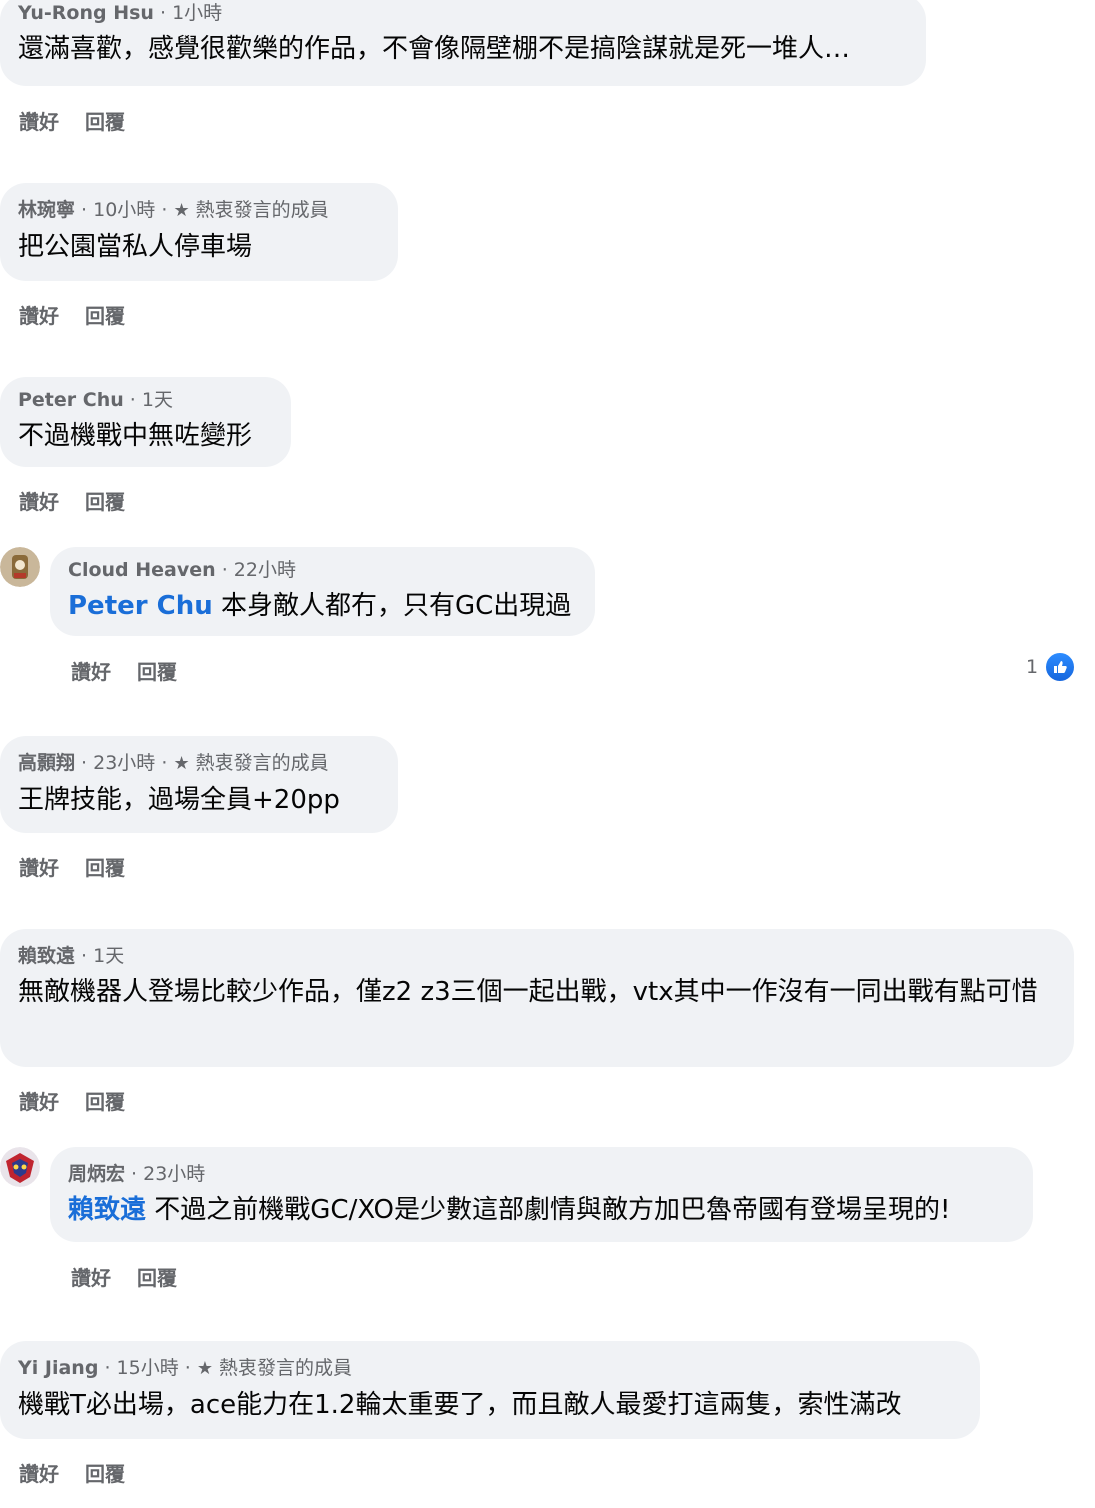 This screenshot has width=1095, height=1508. What do you see at coordinates (86, 13) in the screenshot?
I see `comment-author: Yu-Rong Hsu` at bounding box center [86, 13].